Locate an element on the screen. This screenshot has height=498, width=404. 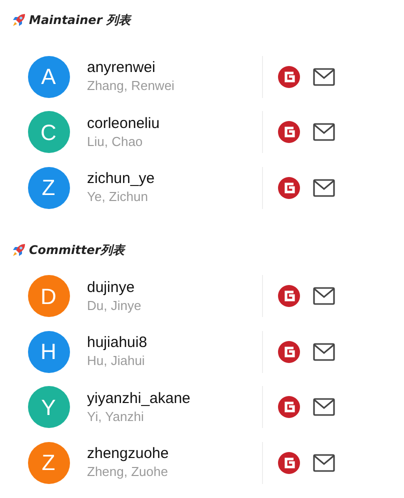
username: dujinye is located at coordinates (111, 287).